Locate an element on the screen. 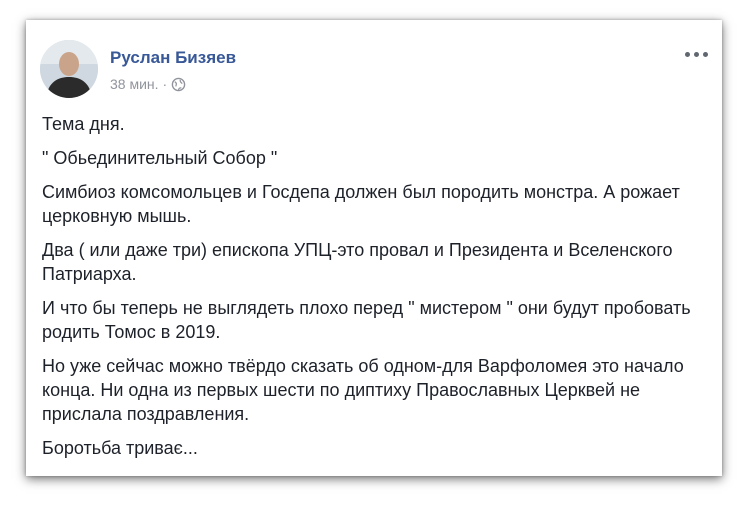  author-avatar is located at coordinates (69, 69).